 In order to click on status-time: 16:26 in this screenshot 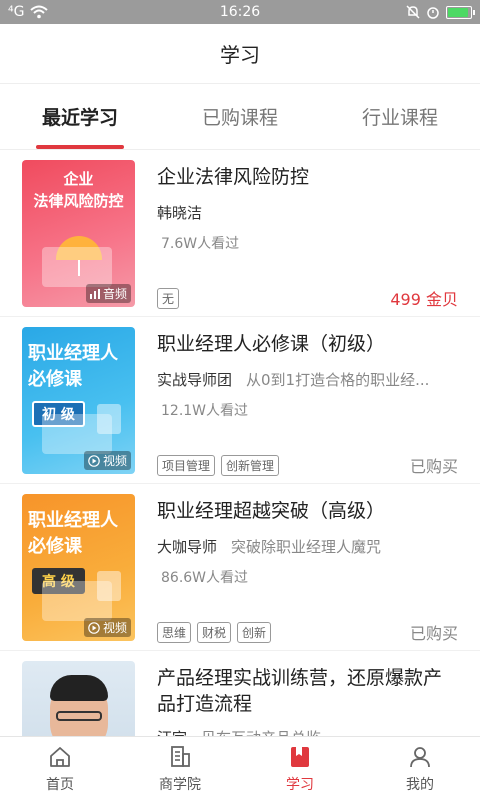, I will do `click(240, 12)`.